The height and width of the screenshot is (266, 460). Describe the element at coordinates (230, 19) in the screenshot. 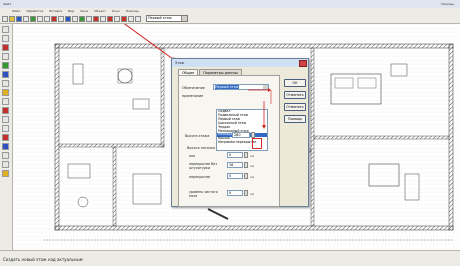

I see `main-toolbar: Первый этаж` at that location.